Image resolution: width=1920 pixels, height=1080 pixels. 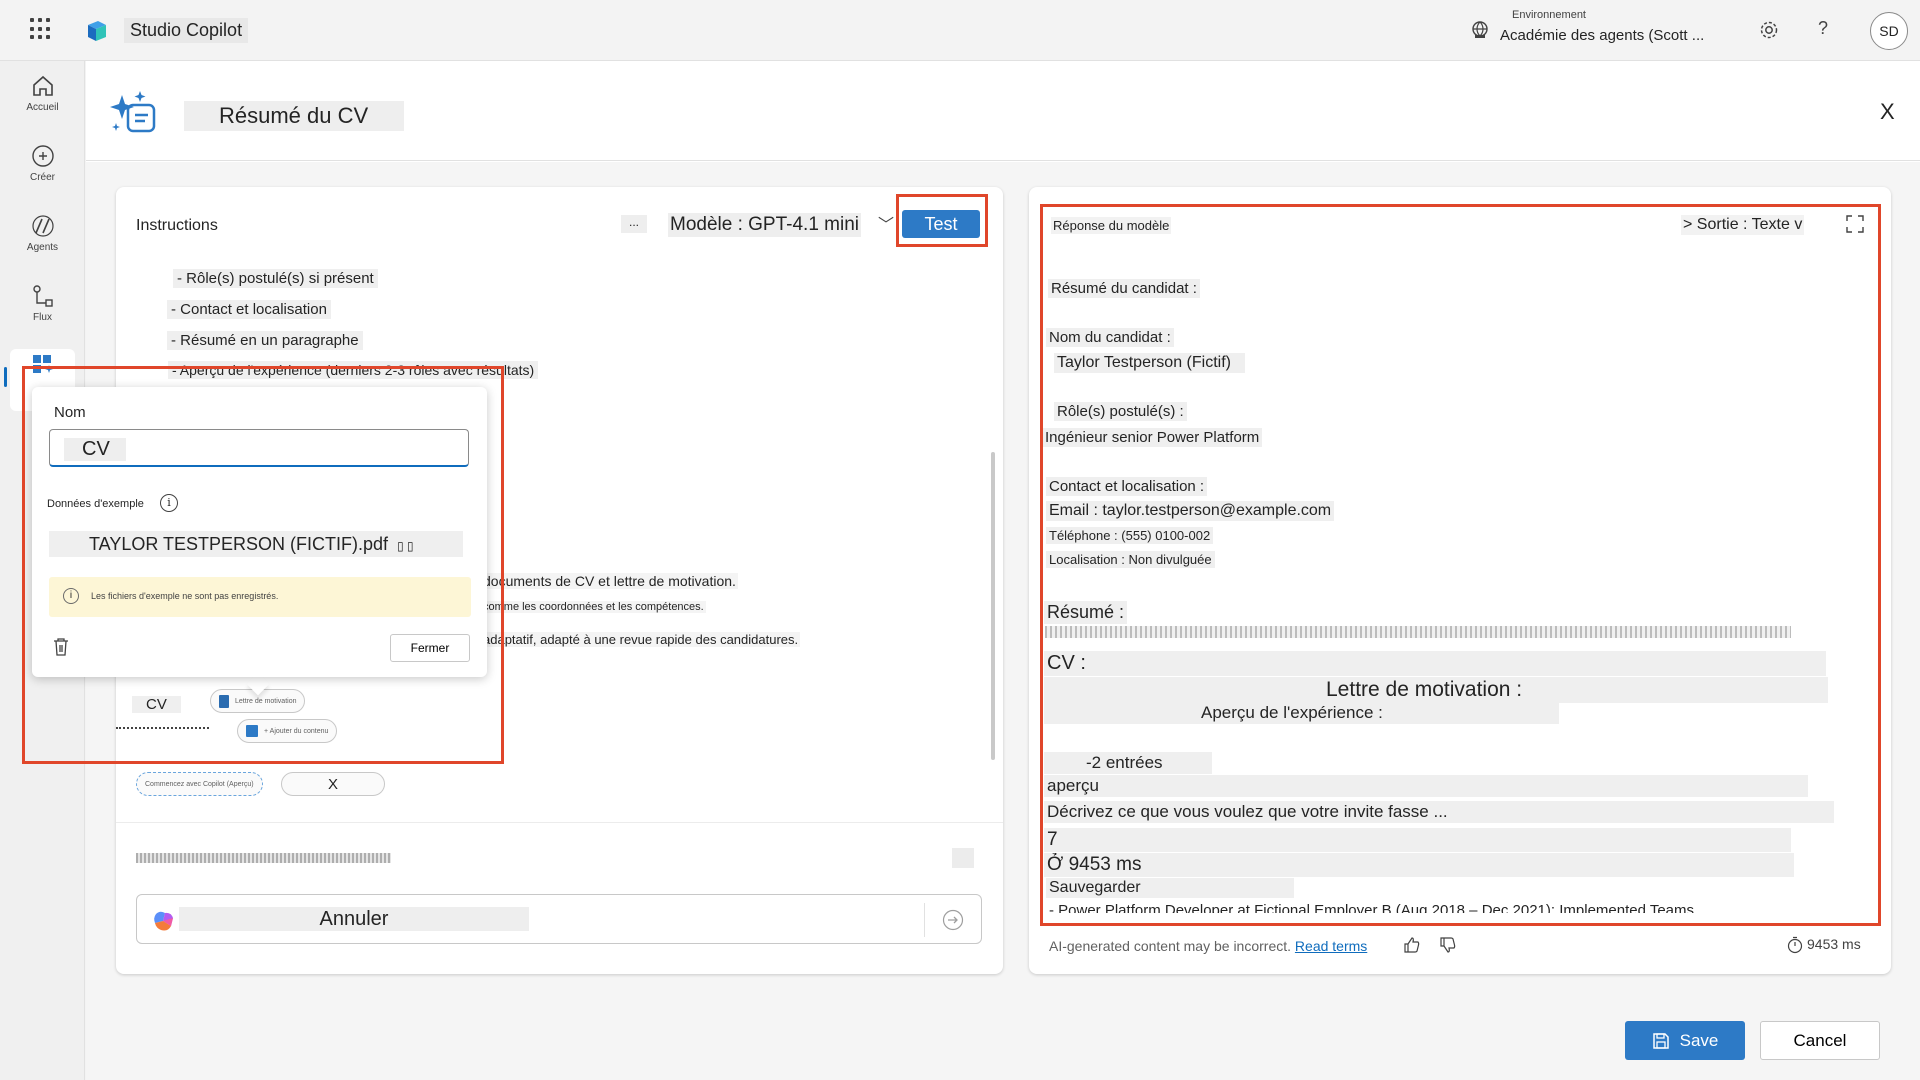 What do you see at coordinates (163, 921) in the screenshot?
I see `copilot-icon` at bounding box center [163, 921].